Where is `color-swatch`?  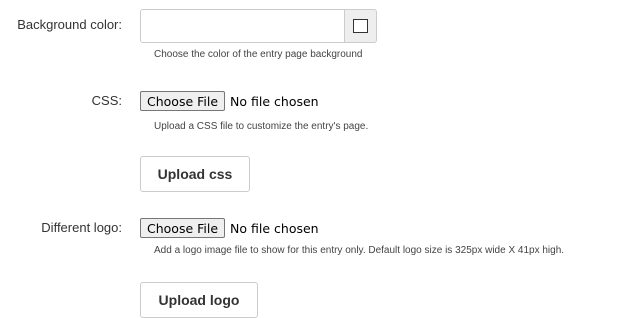
color-swatch is located at coordinates (360, 26).